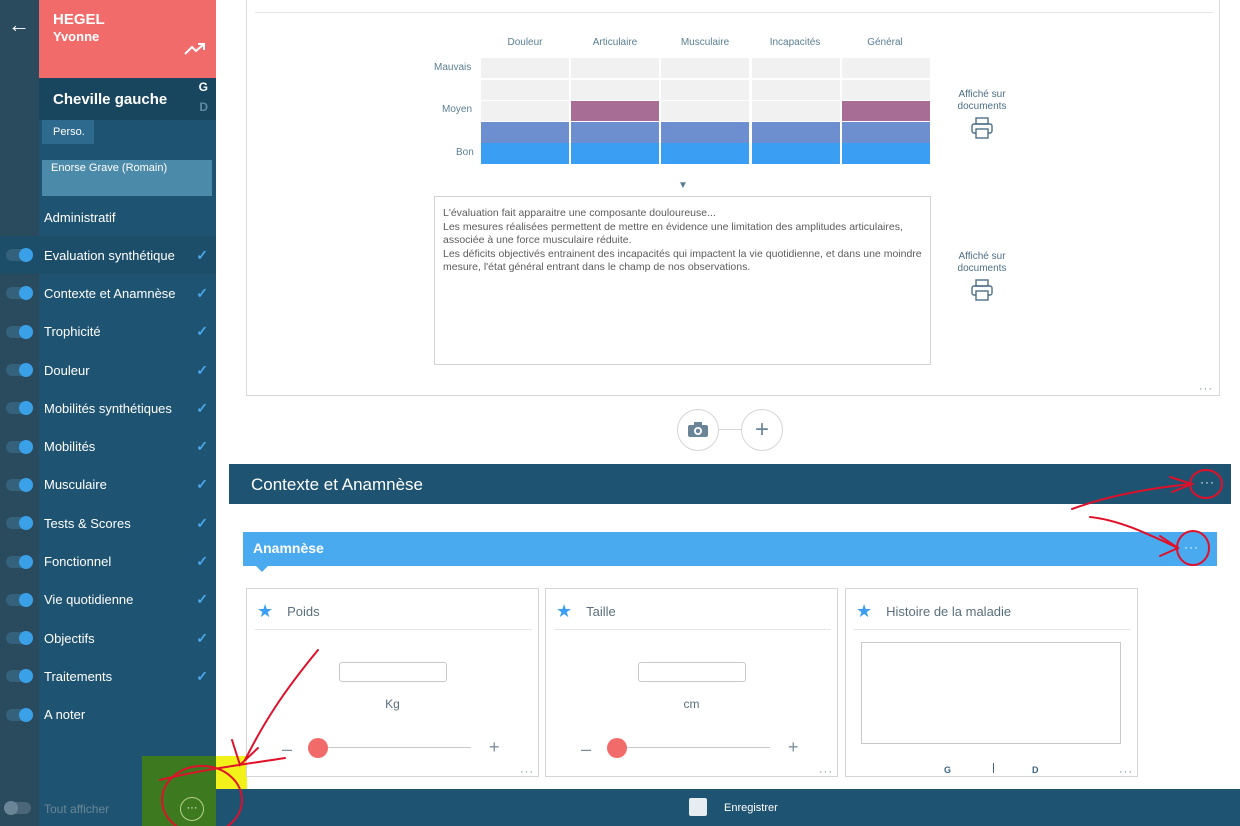  I want to click on zone-header: Cheville gauche G D, so click(127, 99).